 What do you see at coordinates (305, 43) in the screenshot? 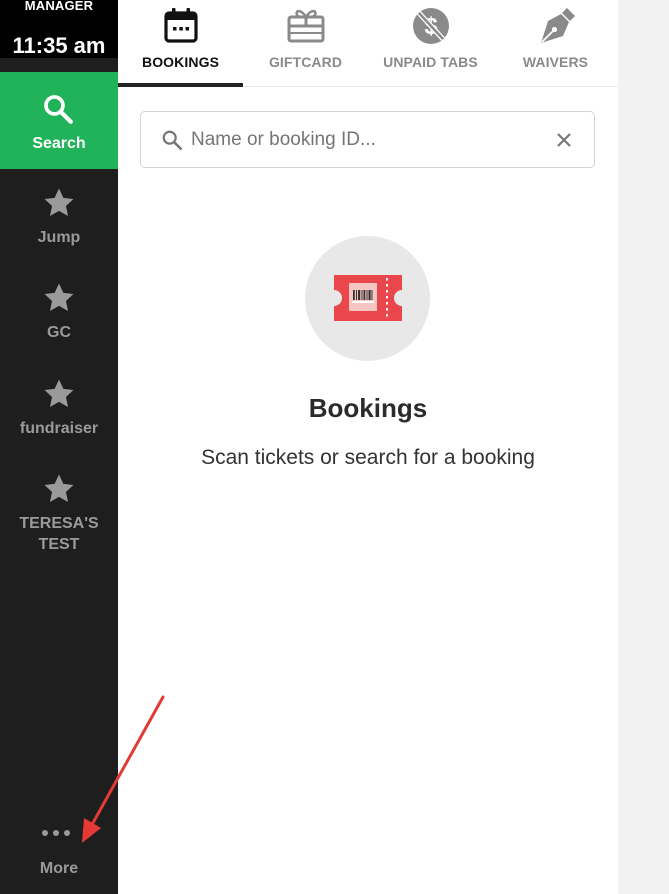
I see `tab-giftcard: GIFTCARD` at bounding box center [305, 43].